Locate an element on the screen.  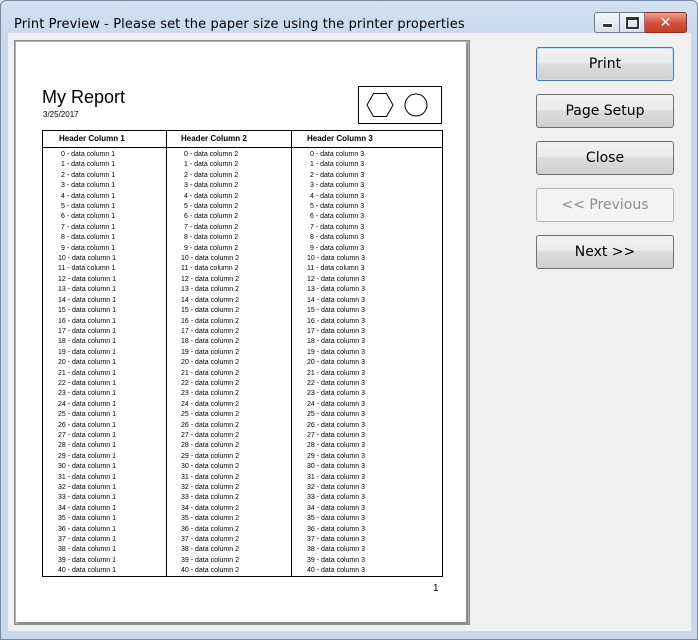
report-title: My Report is located at coordinates (84, 97).